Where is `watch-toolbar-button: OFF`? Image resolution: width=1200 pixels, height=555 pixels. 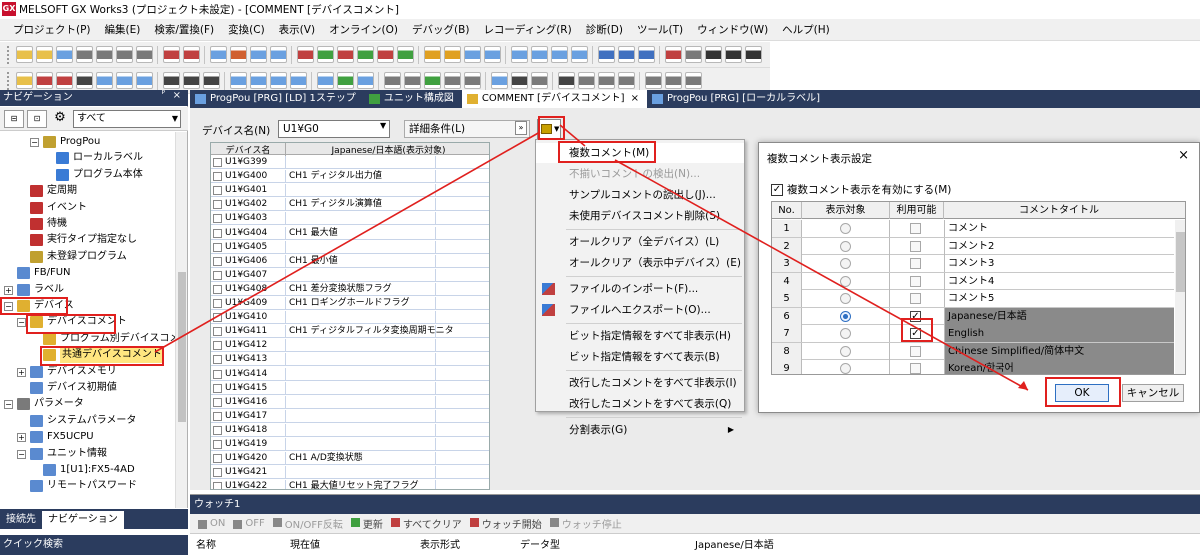 watch-toolbar-button: OFF is located at coordinates (250, 523).